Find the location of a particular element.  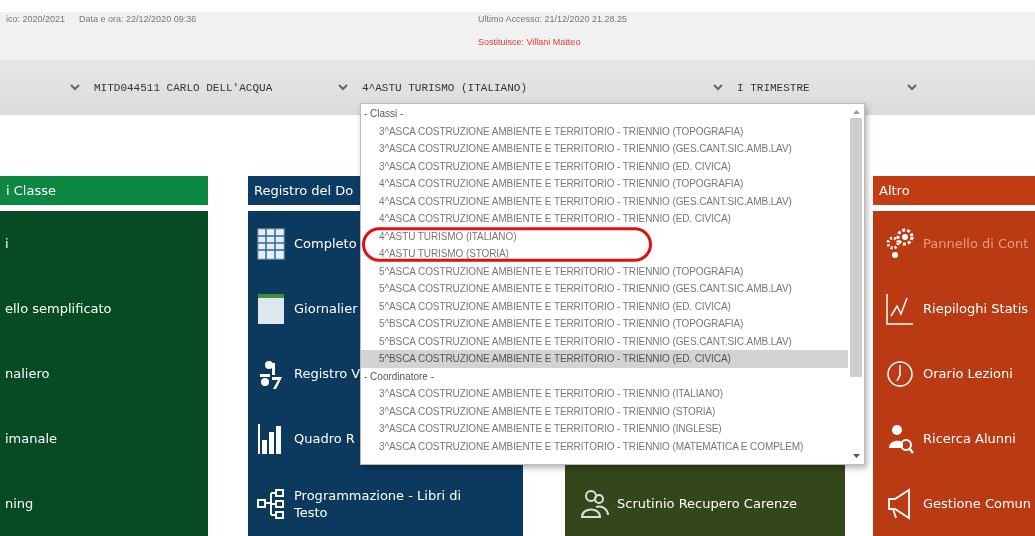

option-item: 5^ASCA COSTRUZIONE AMBIENTE E TERRITORIO - TRIENNIO (GES.CANT.SIC.AMB.LAV) is located at coordinates (604, 289).